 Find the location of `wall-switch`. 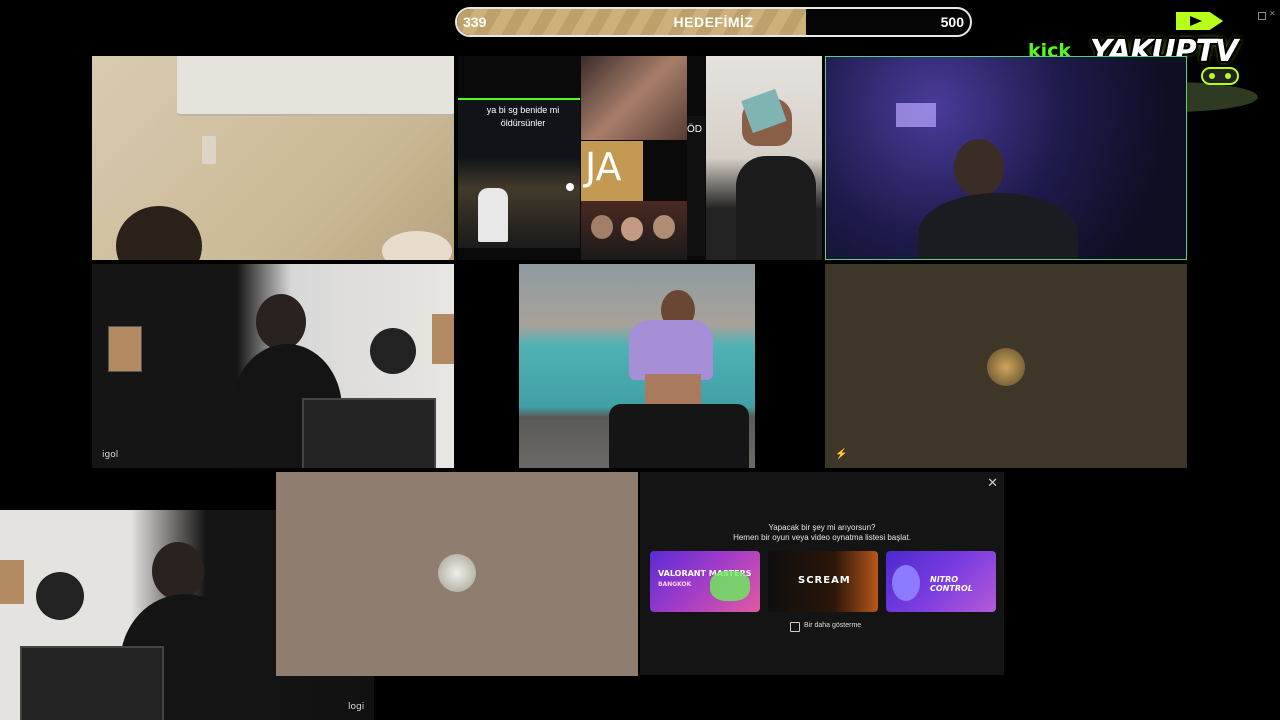

wall-switch is located at coordinates (209, 150).